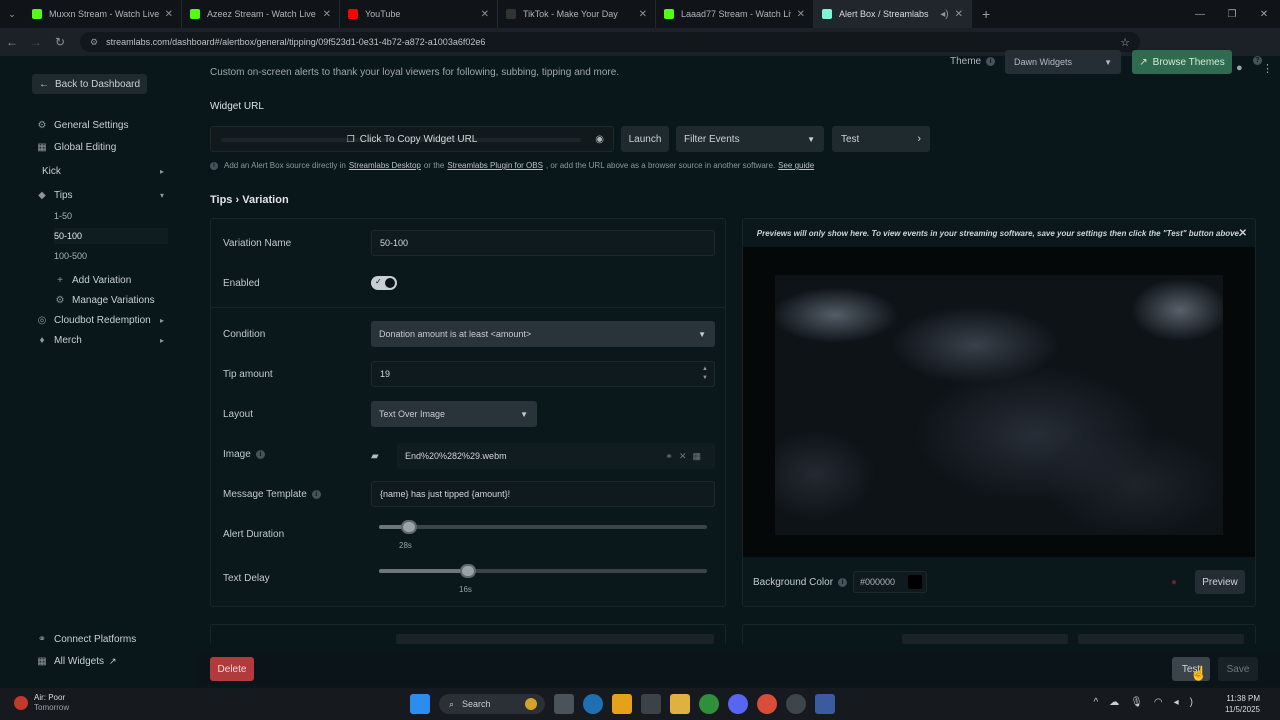  I want to click on weather-title: Air: Poor, so click(50, 697).